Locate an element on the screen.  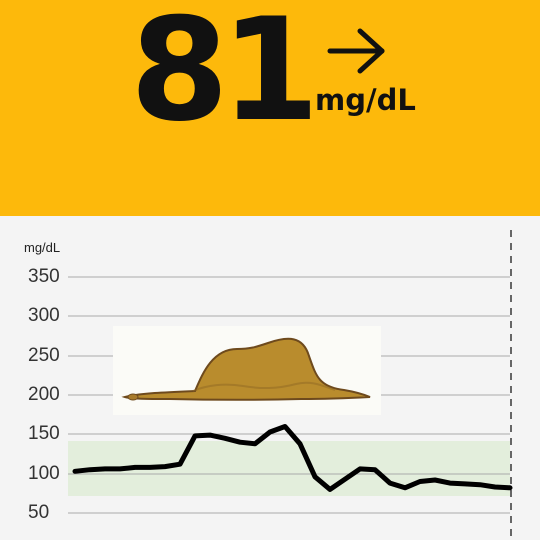
y-tick-350: 350 is located at coordinates (44, 276).